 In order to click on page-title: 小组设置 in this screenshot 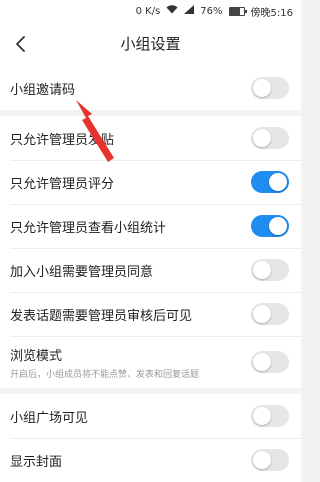, I will do `click(150, 44)`.